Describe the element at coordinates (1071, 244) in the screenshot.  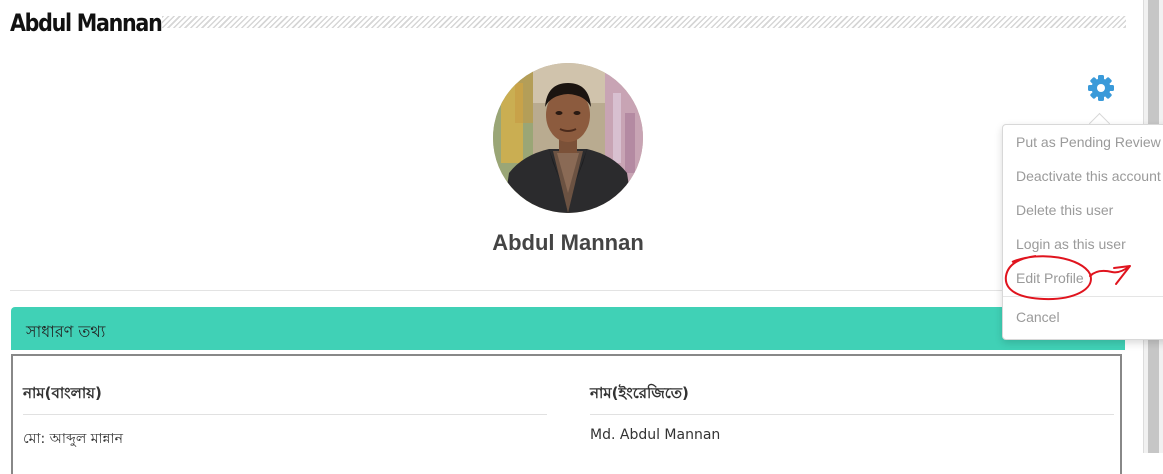
I see `menu-item-login-as-user: Login as this user` at that location.